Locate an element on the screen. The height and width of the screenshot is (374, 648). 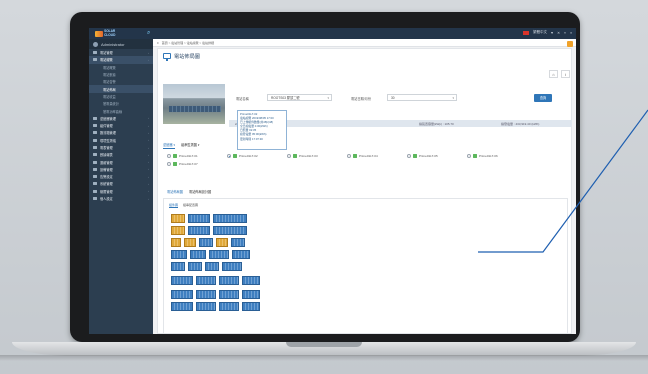
sidebar-user: Administrator is located at coordinates (121, 44).